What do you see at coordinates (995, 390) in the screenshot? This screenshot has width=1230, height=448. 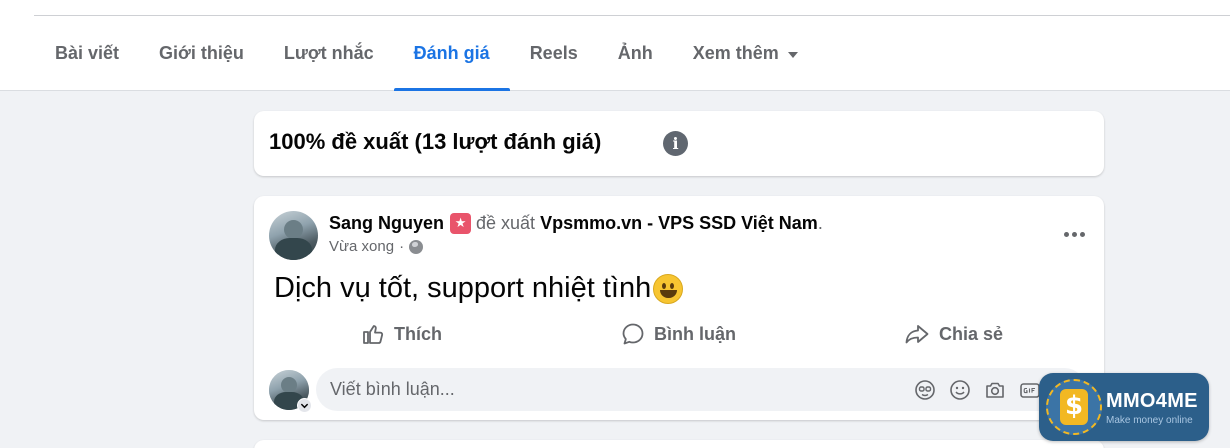 I see `camera-icon` at bounding box center [995, 390].